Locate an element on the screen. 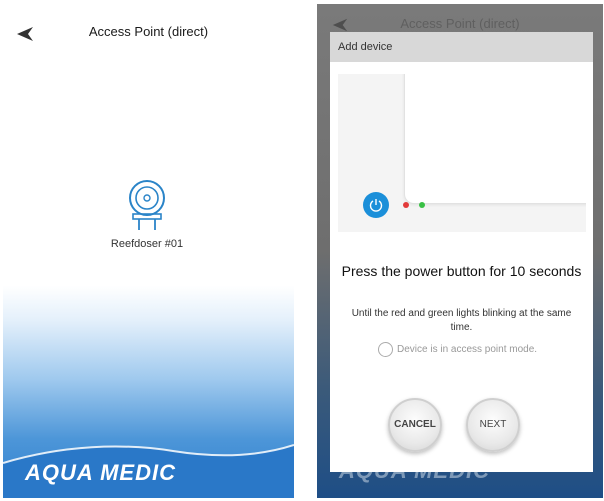  instruction-heading: Press the power button for 10 seconds is located at coordinates (461, 271).